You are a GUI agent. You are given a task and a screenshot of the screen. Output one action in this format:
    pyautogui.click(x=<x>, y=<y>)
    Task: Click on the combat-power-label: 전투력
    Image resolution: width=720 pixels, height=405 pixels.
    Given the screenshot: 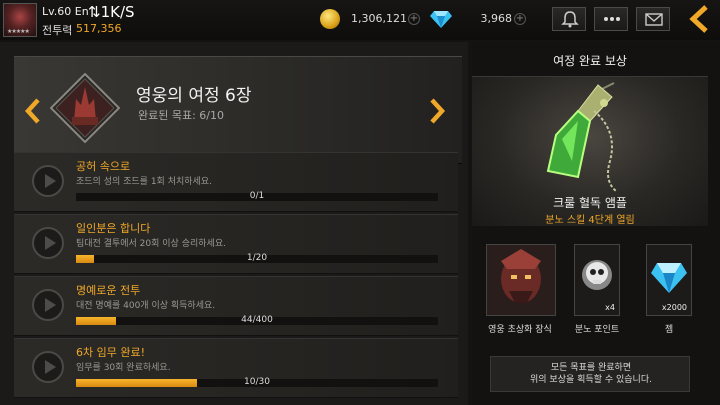 What is the action you would take?
    pyautogui.click(x=57, y=30)
    